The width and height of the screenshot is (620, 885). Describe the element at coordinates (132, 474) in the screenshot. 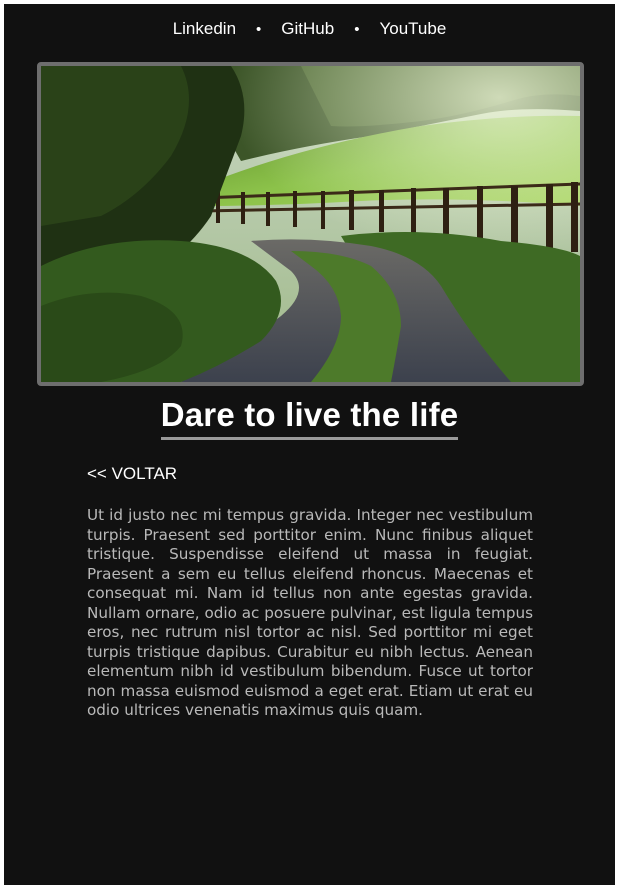

I see `back-link: << VOLTAR` at that location.